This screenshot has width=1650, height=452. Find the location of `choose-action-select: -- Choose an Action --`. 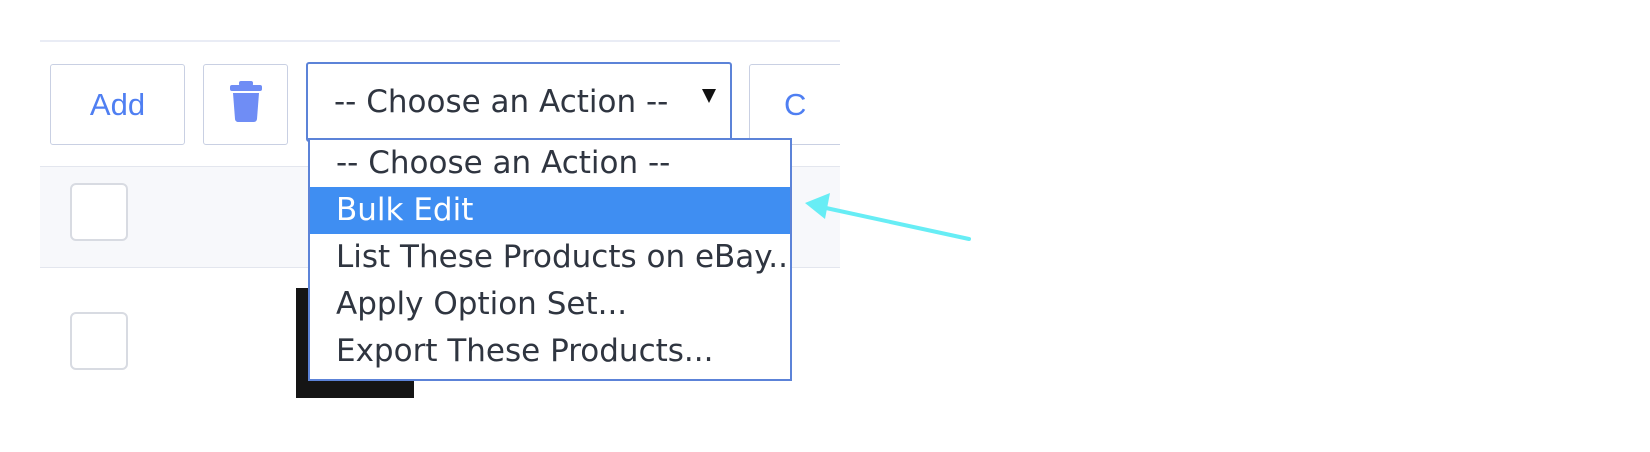

choose-action-select: -- Choose an Action -- is located at coordinates (519, 102).